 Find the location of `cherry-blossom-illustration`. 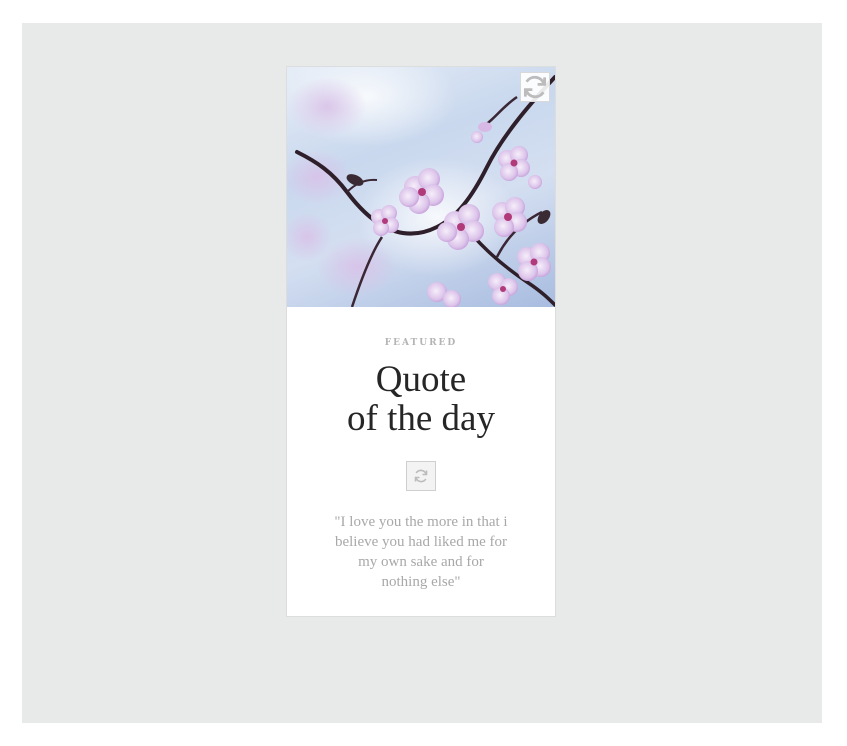

cherry-blossom-illustration is located at coordinates (421, 187).